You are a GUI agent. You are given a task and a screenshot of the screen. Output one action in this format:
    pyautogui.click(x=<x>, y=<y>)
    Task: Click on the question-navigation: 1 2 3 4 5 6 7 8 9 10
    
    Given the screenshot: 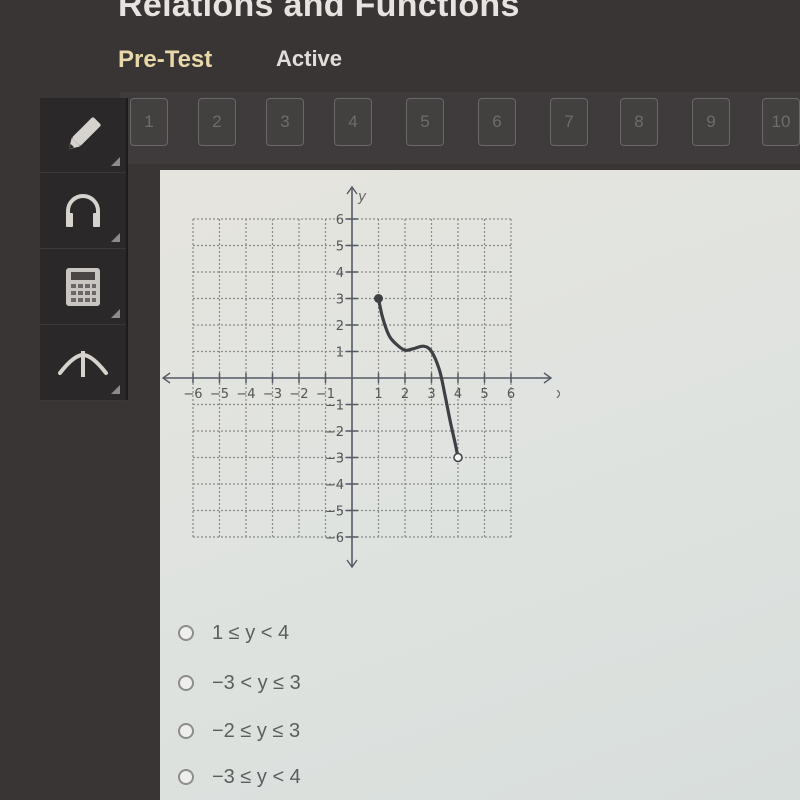 What is the action you would take?
    pyautogui.click(x=460, y=128)
    